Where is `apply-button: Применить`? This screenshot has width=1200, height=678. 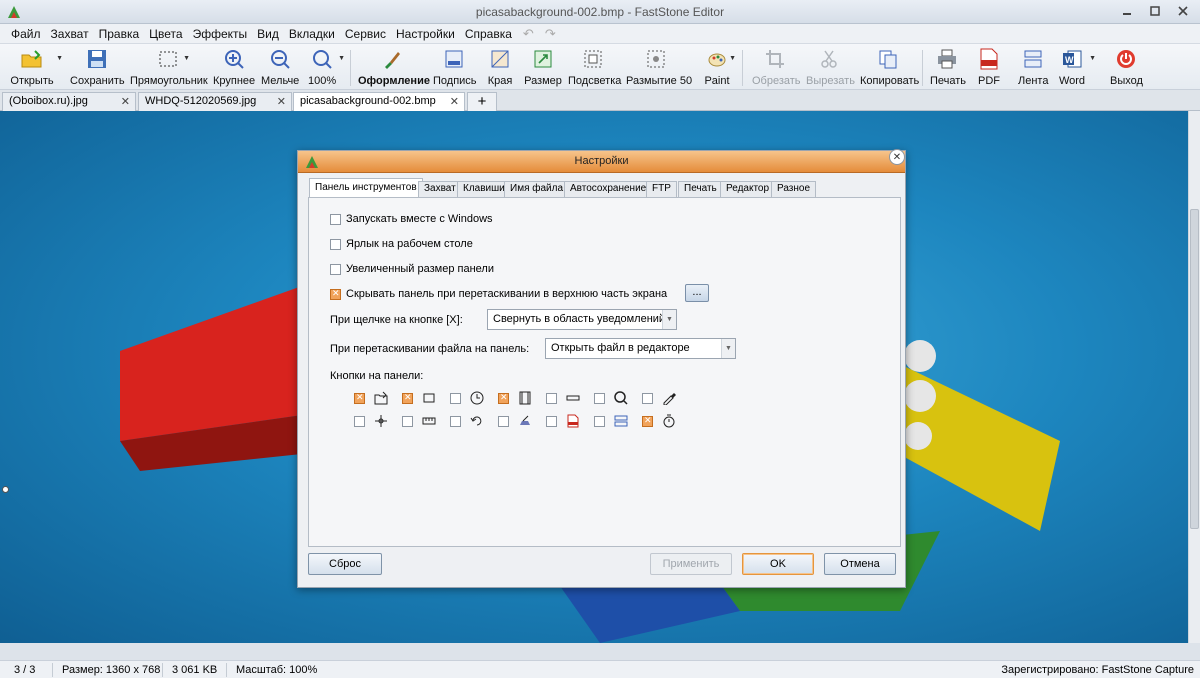
apply-button: Применить is located at coordinates (691, 564).